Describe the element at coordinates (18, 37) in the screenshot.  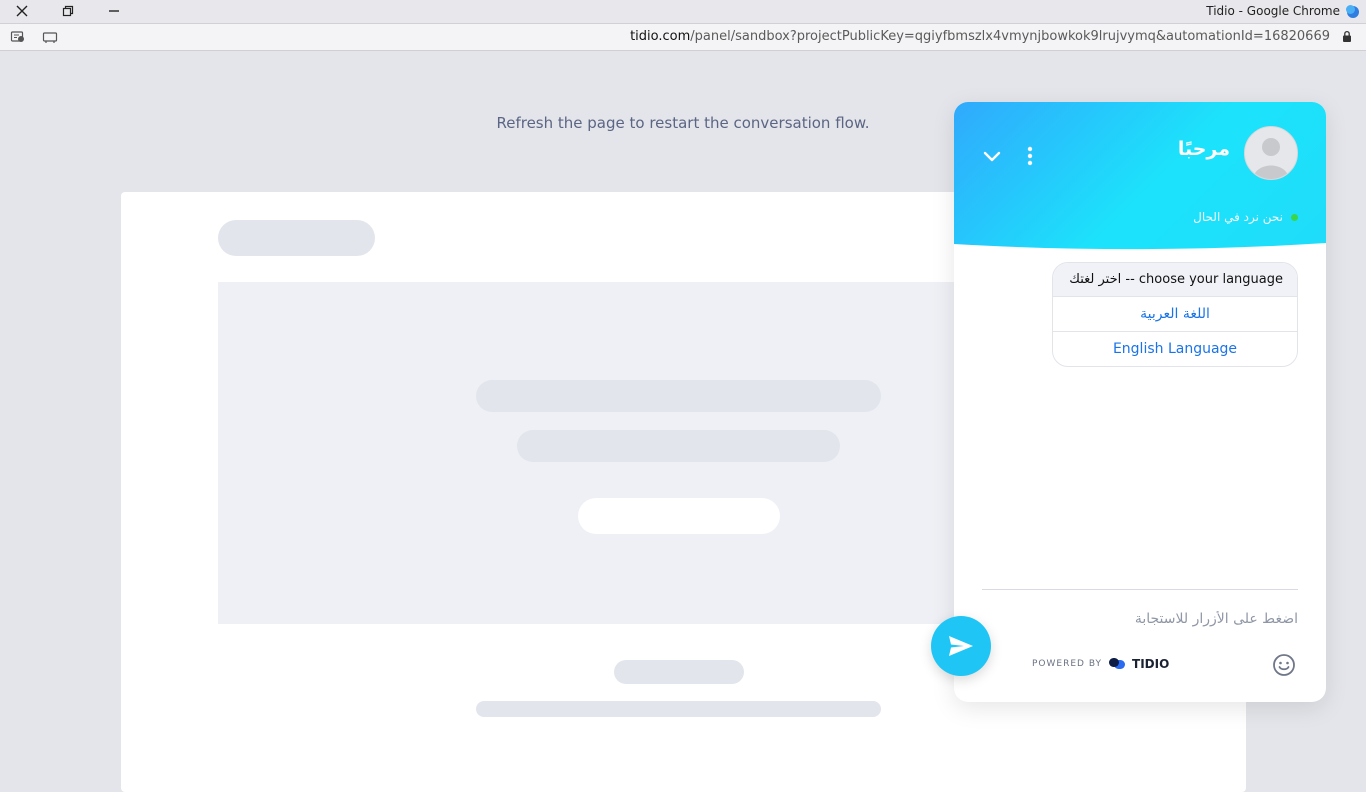
I see `site-info-icon` at that location.